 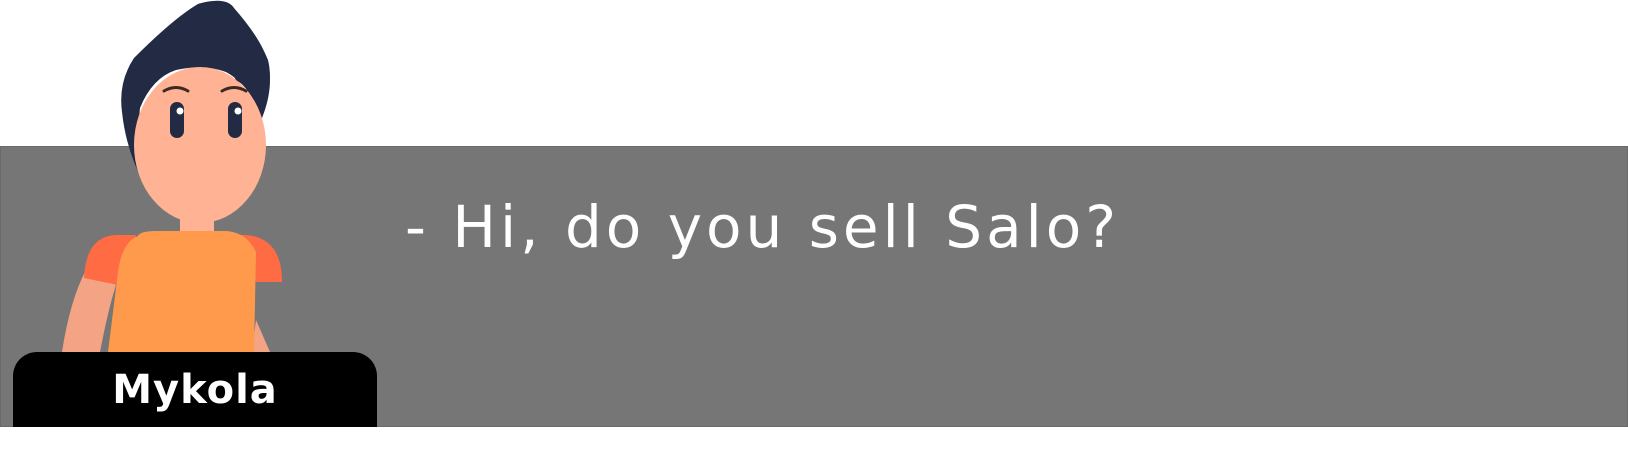 I want to click on dialogue-text: - Hi, do you sell Salo?, so click(x=763, y=227).